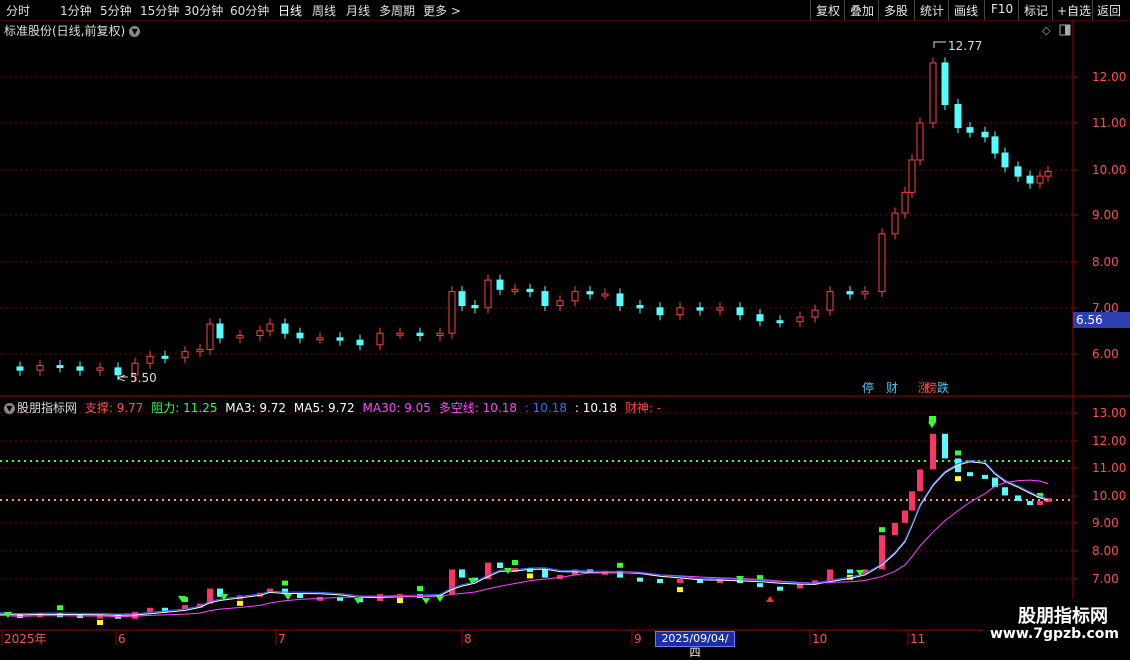  I want to click on date-axis: 2025年 6 7 8 9 10 11, so click(463, 638).